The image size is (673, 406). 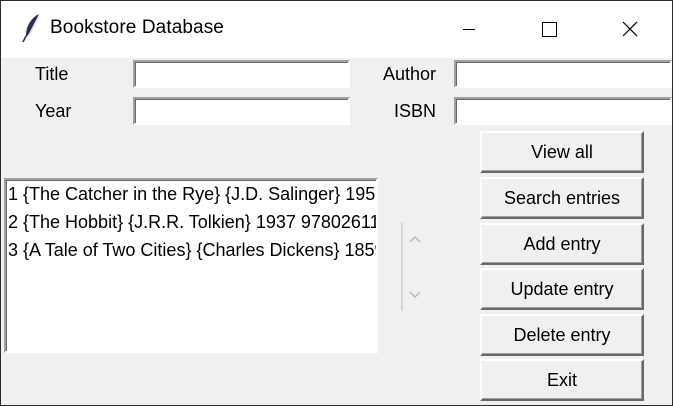 What do you see at coordinates (562, 198) in the screenshot?
I see `search-entries-button: Search entries` at bounding box center [562, 198].